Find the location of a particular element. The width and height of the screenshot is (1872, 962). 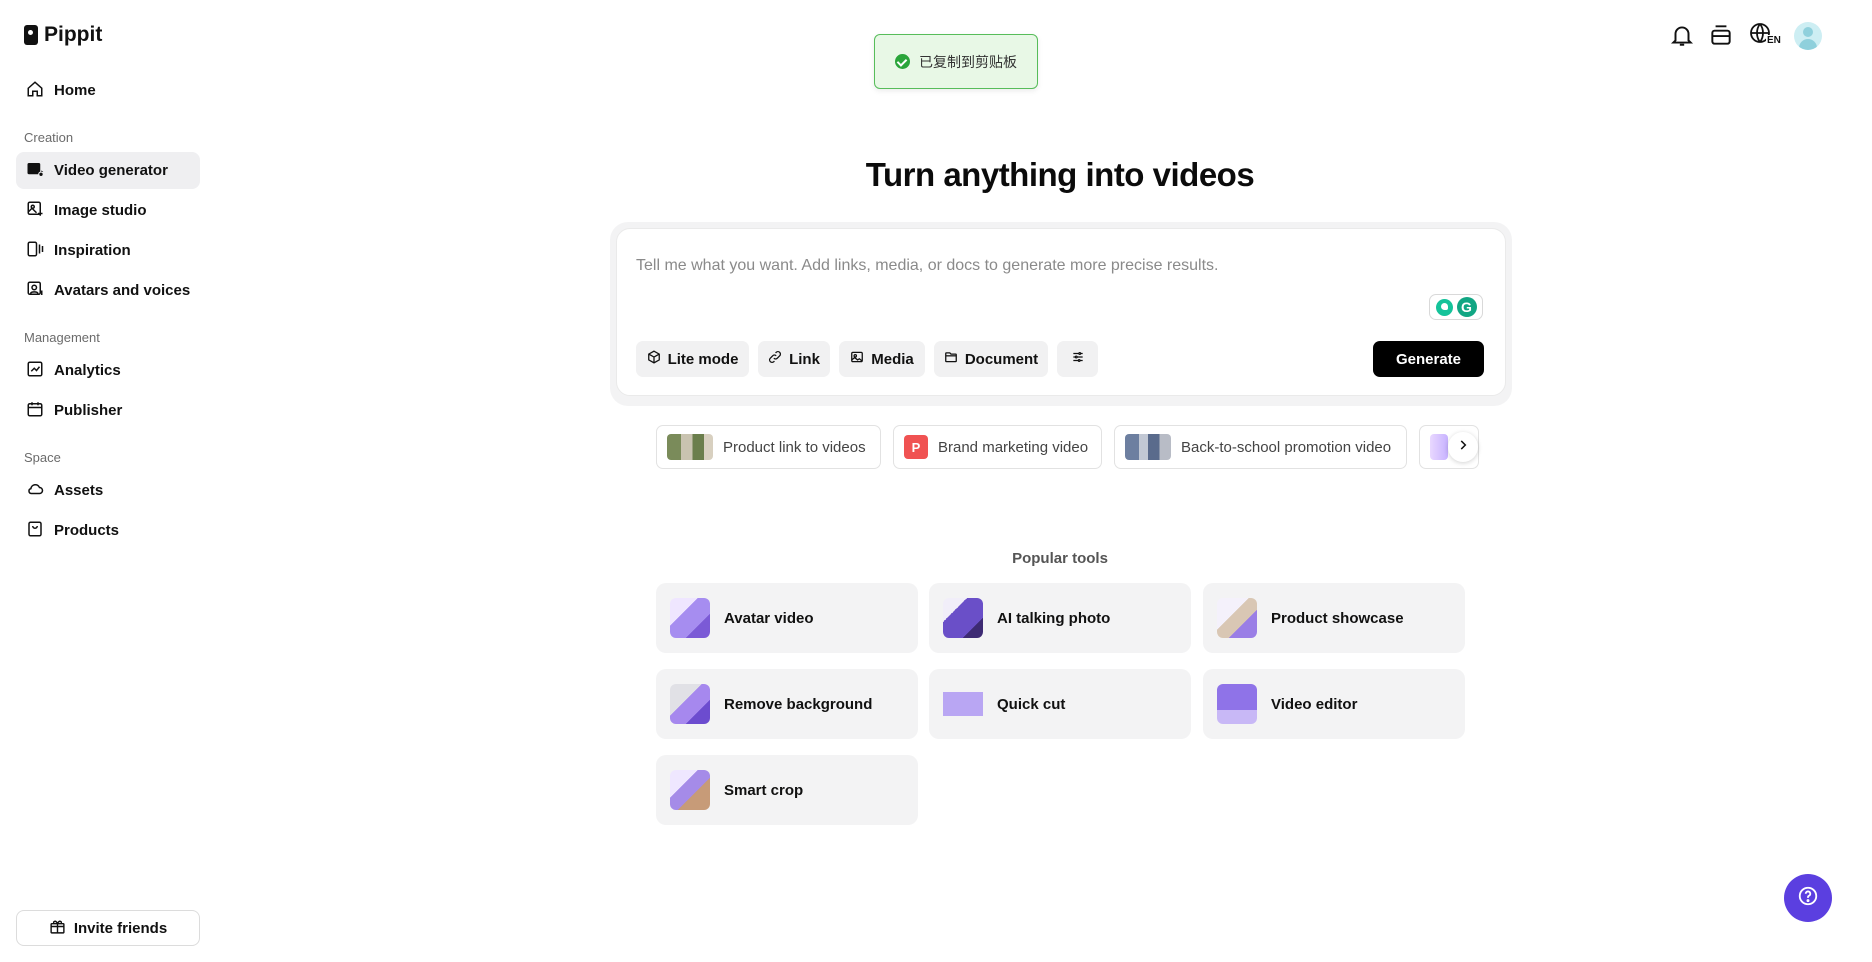

sidebar-item-products: Products is located at coordinates (108, 530).